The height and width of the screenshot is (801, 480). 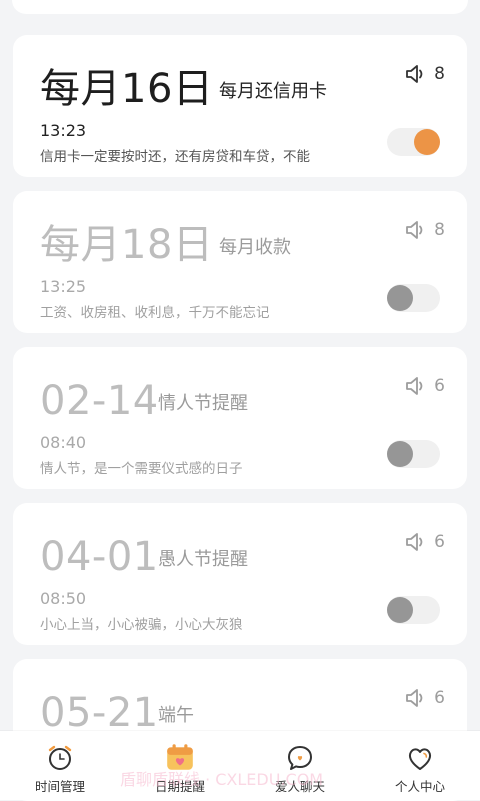 I want to click on reminder-date: 02-14, so click(x=99, y=401).